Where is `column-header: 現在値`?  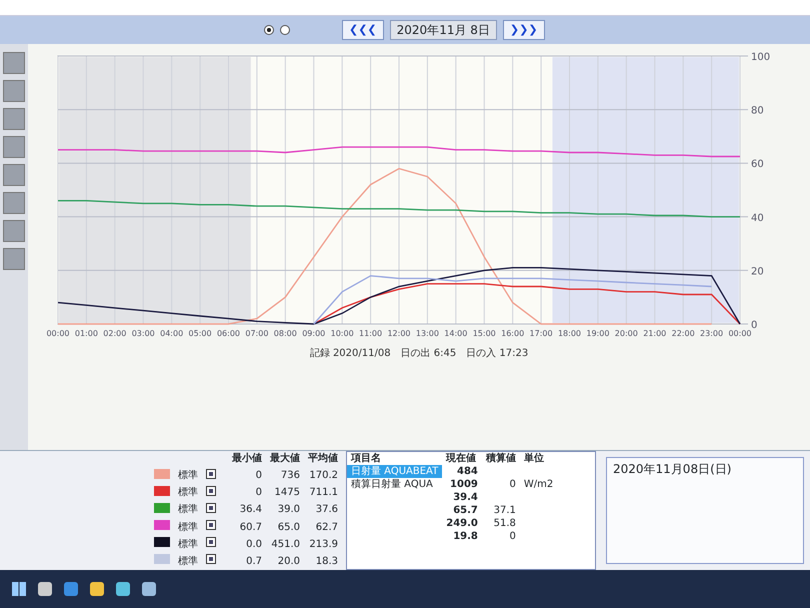 column-header: 現在値 is located at coordinates (462, 458).